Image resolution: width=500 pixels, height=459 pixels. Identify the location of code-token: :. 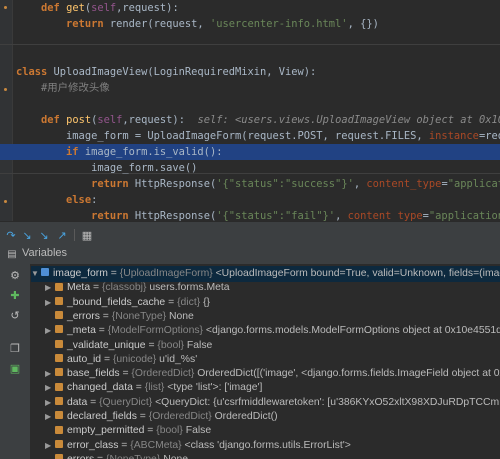
(94, 200).